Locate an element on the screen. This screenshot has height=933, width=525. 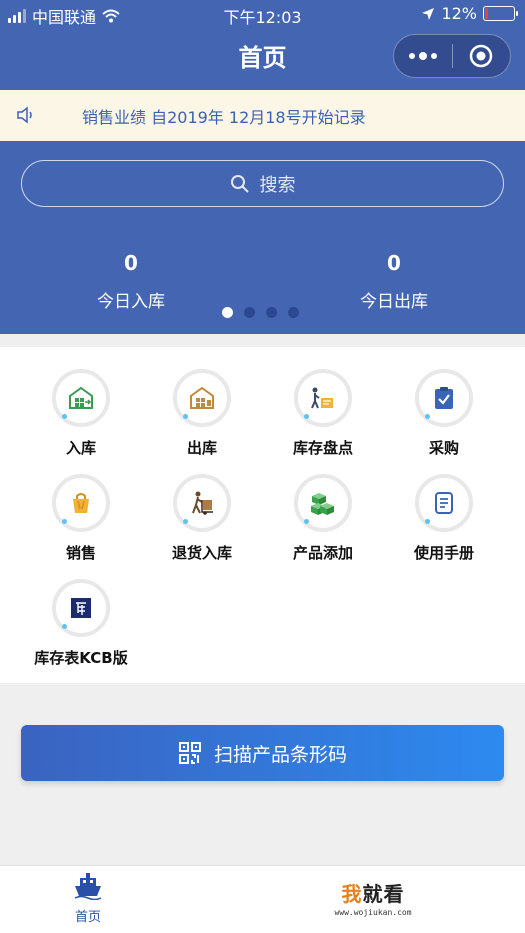
battery-icon is located at coordinates (500, 13).